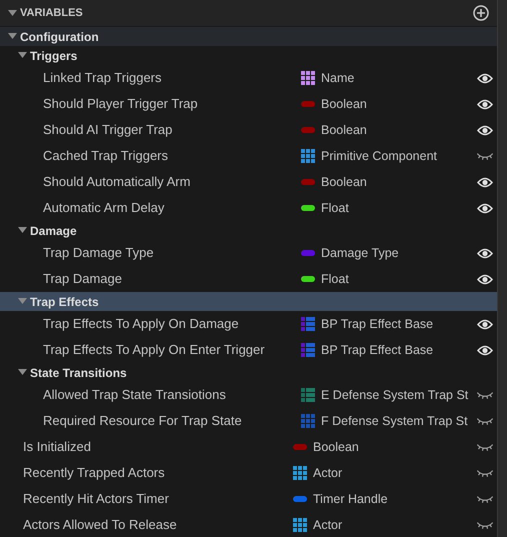 Image resolution: width=507 pixels, height=537 pixels. Describe the element at coordinates (248, 524) in the screenshot. I see `variable-row: Actors Allowed To Release Actor` at that location.